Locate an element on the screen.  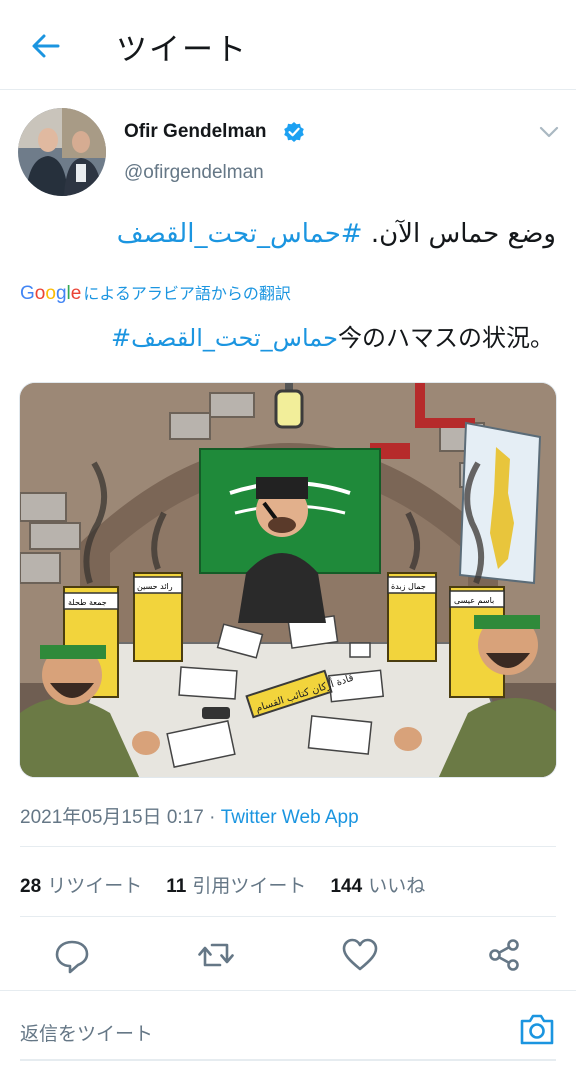
like-icon is located at coordinates (360, 955).